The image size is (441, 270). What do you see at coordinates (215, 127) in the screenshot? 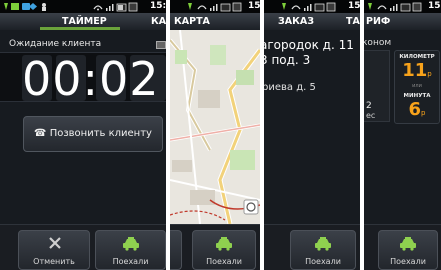
I see `map-view` at bounding box center [215, 127].